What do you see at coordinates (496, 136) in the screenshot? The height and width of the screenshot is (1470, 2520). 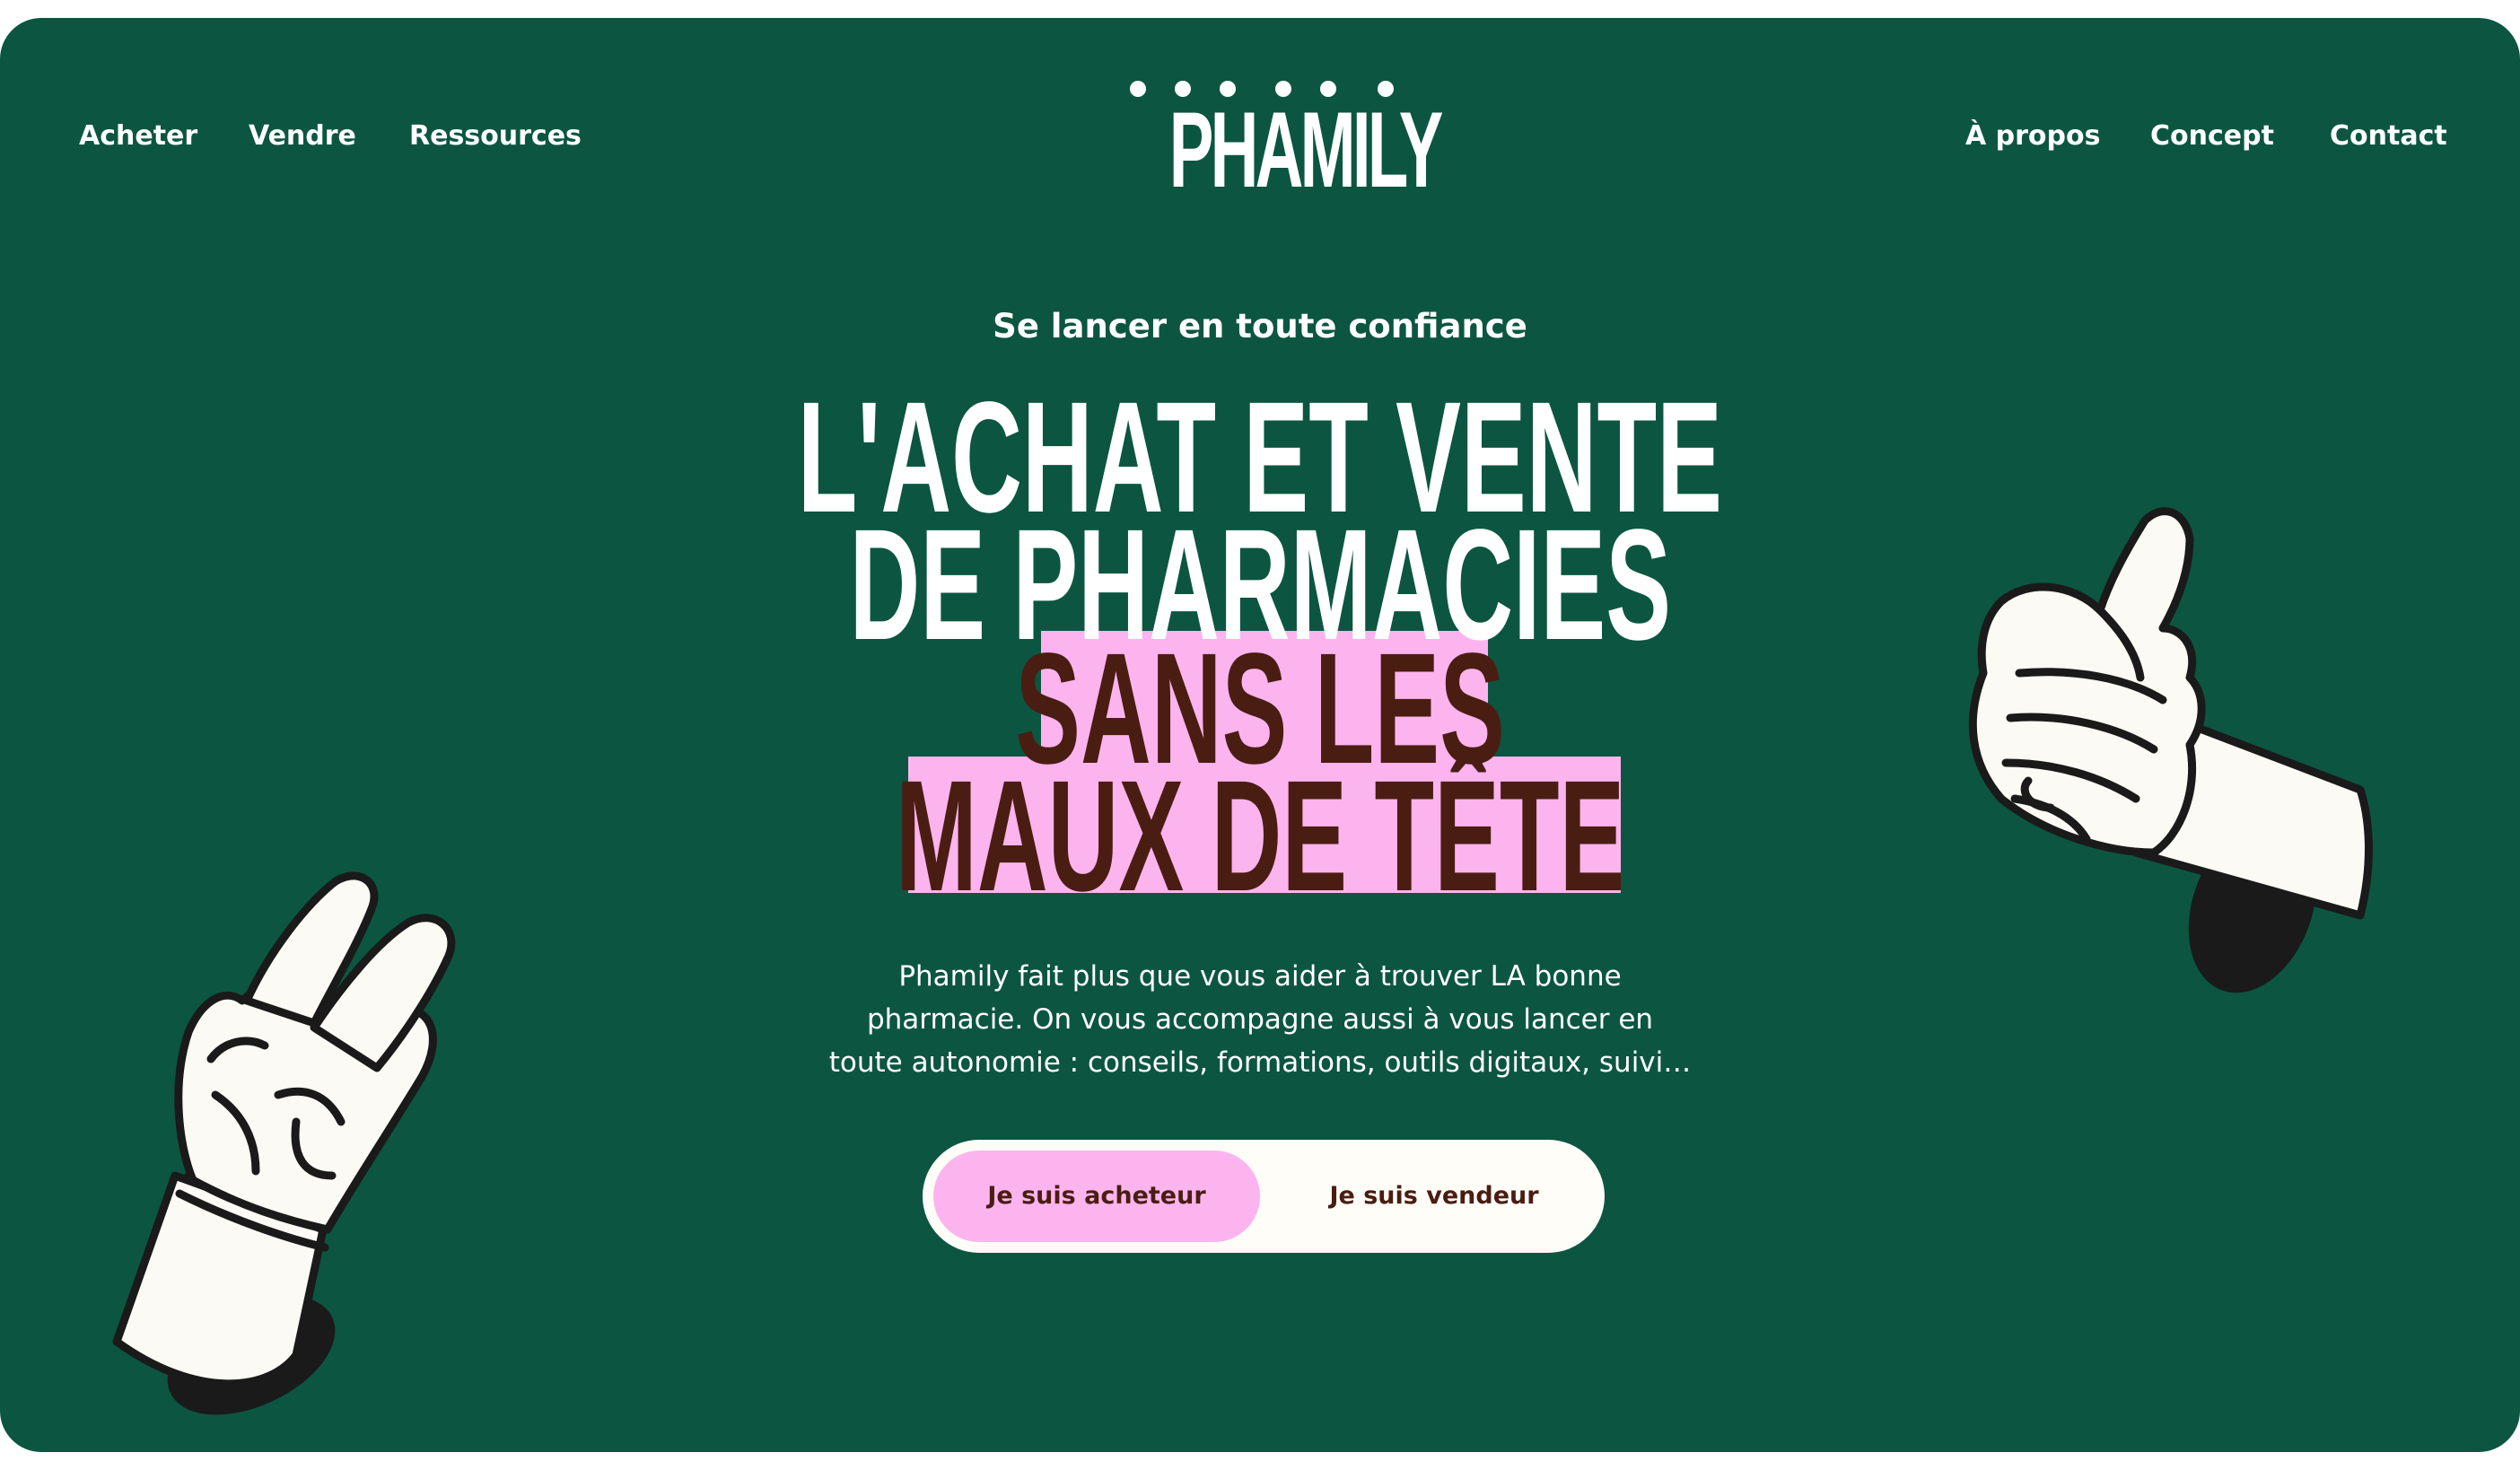 I see `nav-ressources: Ressources` at bounding box center [496, 136].